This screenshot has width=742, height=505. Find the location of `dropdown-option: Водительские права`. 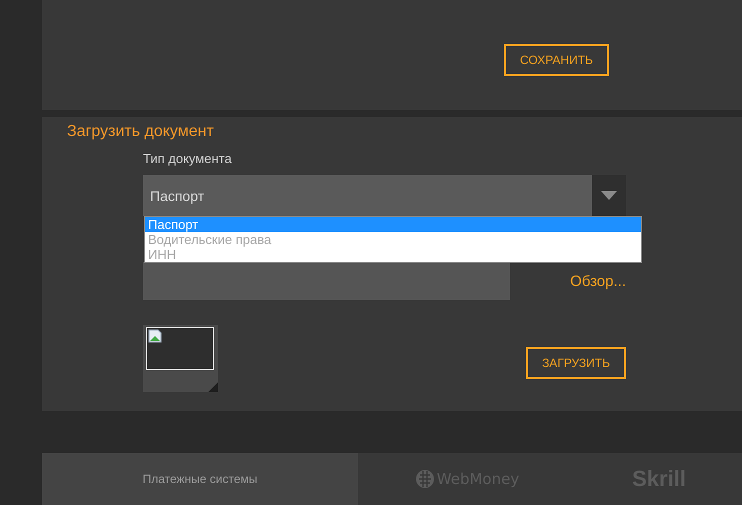

dropdown-option: Водительские права is located at coordinates (393, 239).